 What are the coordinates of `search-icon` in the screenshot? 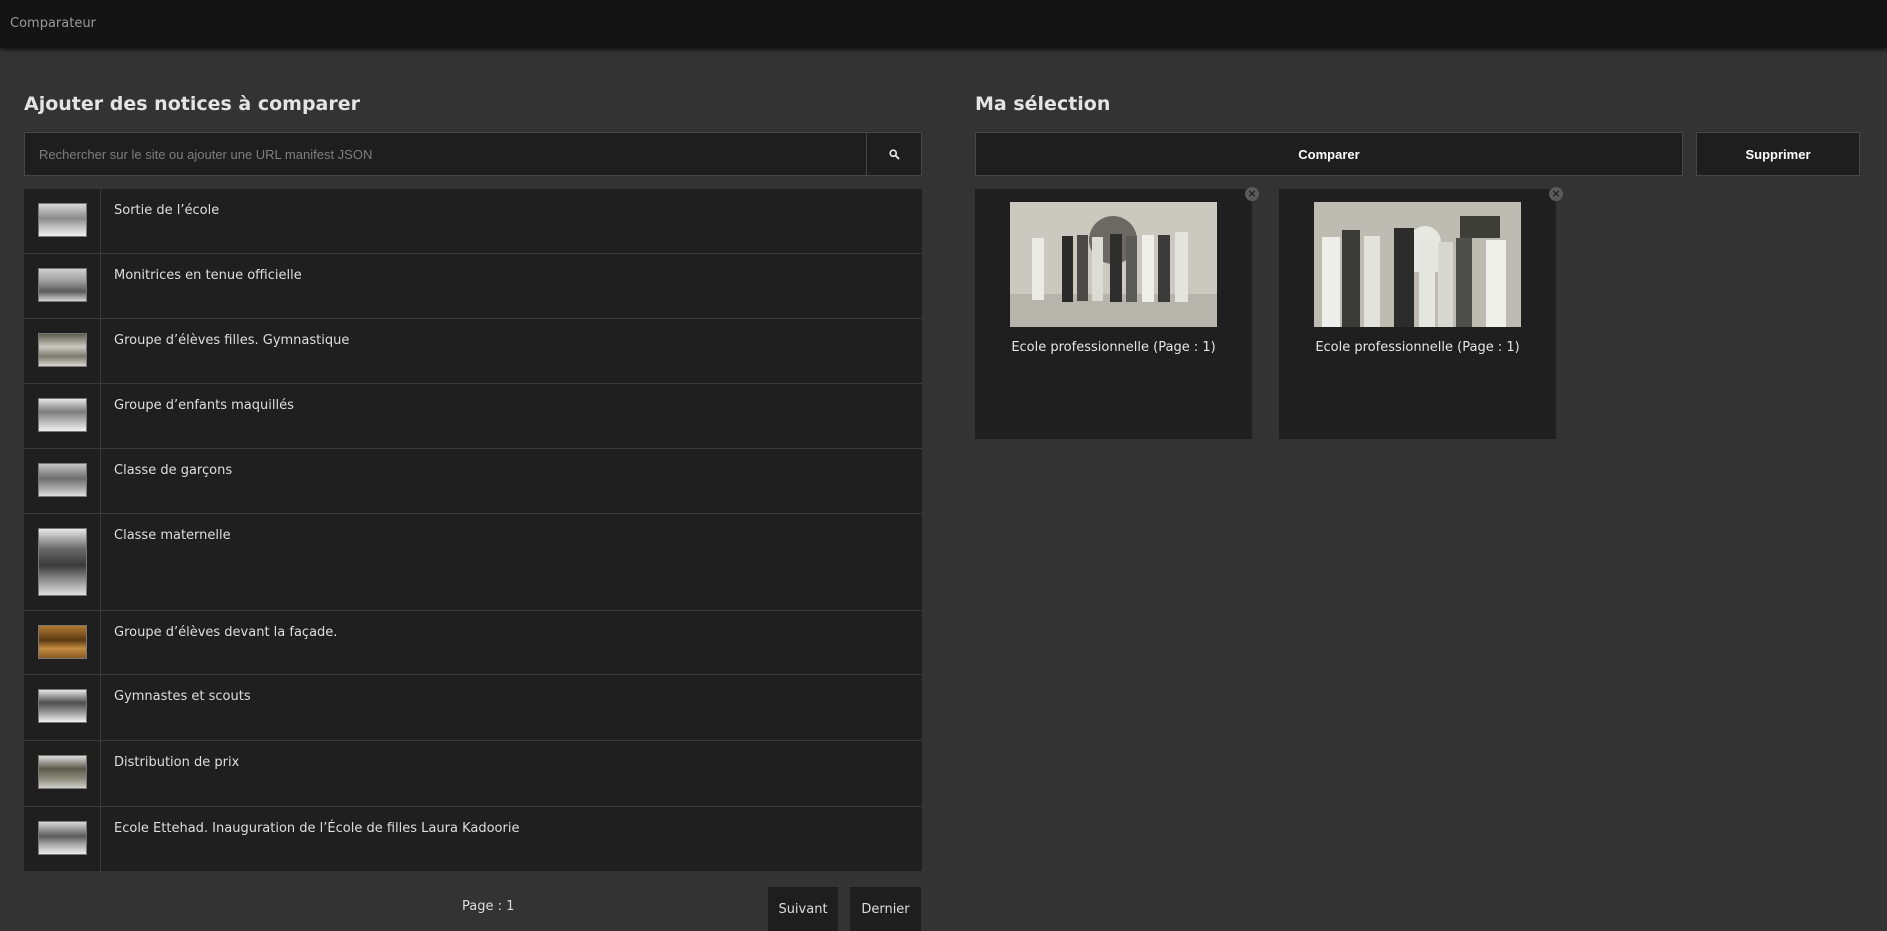 It's located at (894, 154).